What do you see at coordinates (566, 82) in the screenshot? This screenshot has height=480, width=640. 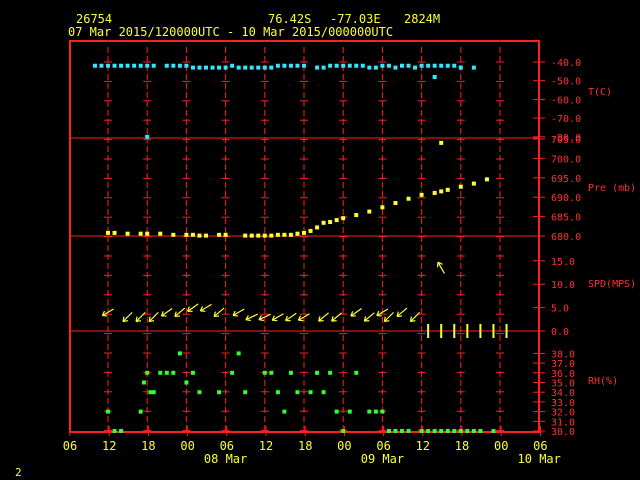 I see `y-tick-label: -50.0` at bounding box center [566, 82].